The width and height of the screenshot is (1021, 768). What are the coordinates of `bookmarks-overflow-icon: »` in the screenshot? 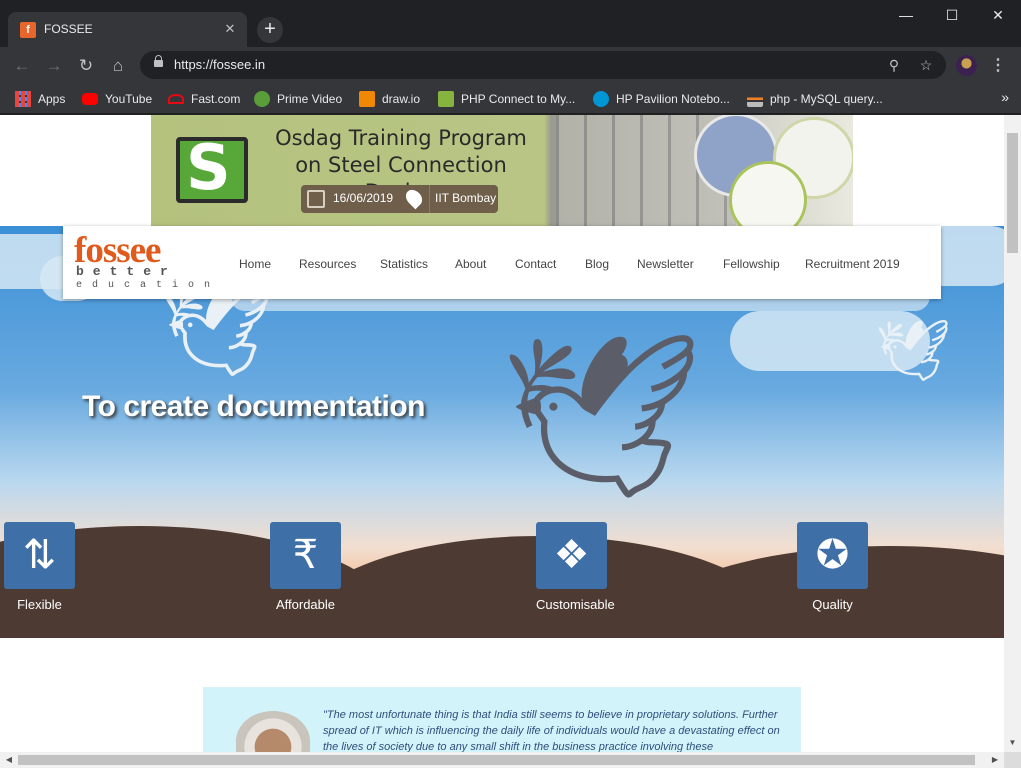 It's located at (1005, 97).